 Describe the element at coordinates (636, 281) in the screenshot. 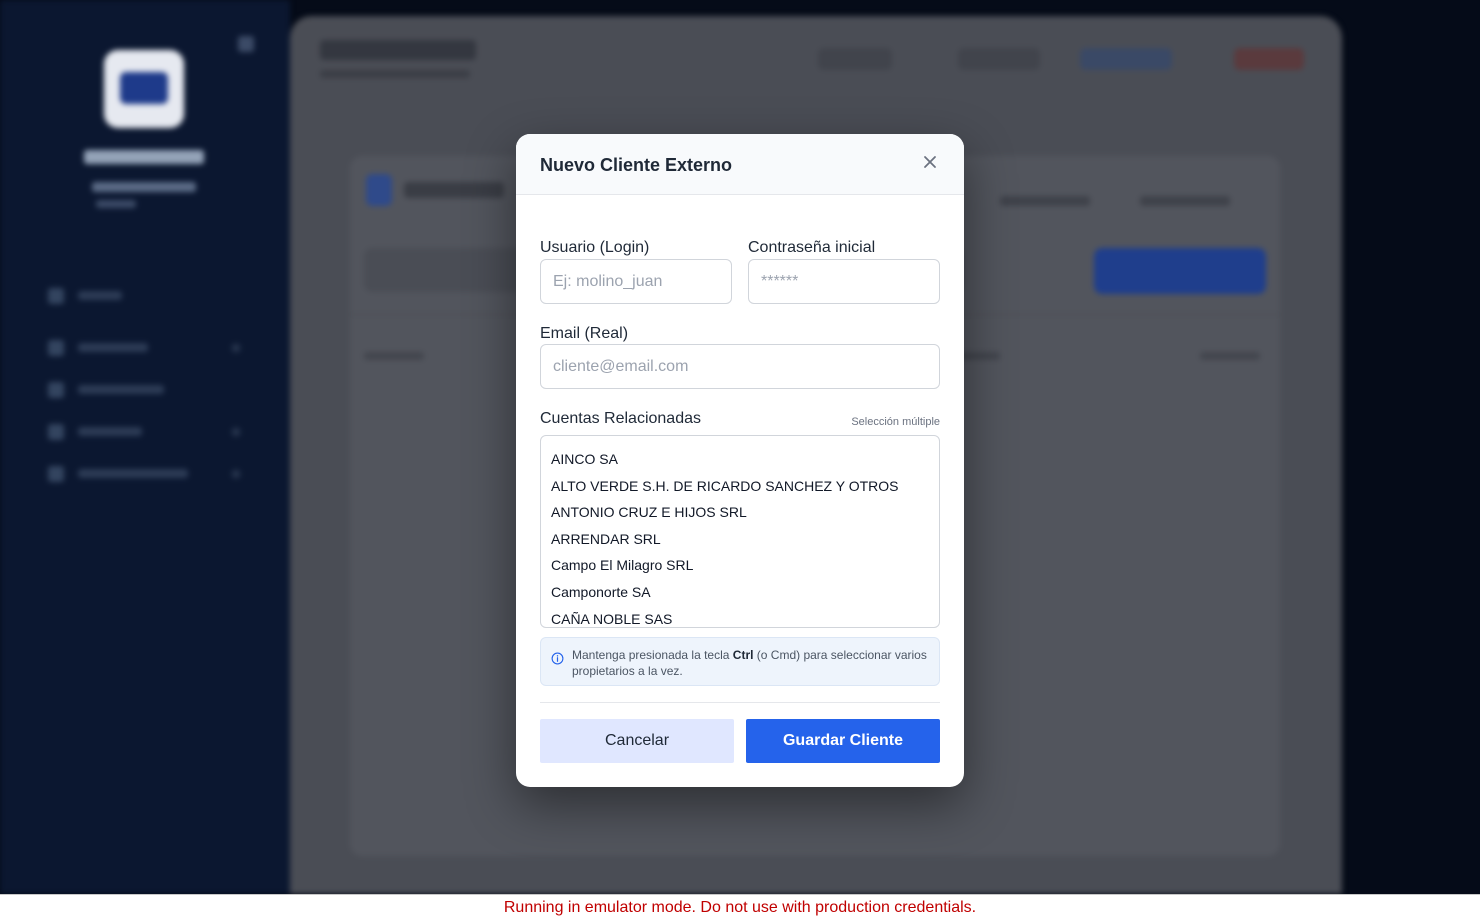

I see `username-input` at that location.